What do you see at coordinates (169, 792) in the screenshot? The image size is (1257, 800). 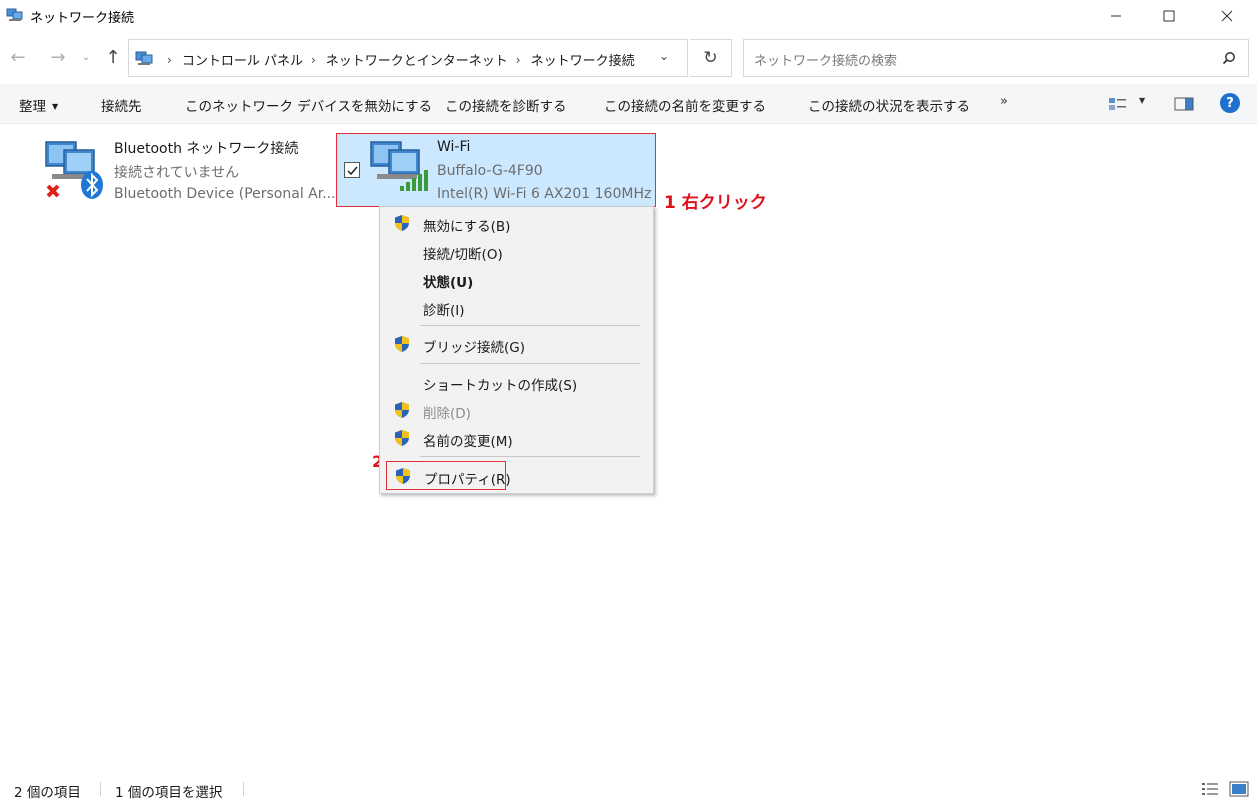 I see `selected-count: 1 個の項目を選択` at bounding box center [169, 792].